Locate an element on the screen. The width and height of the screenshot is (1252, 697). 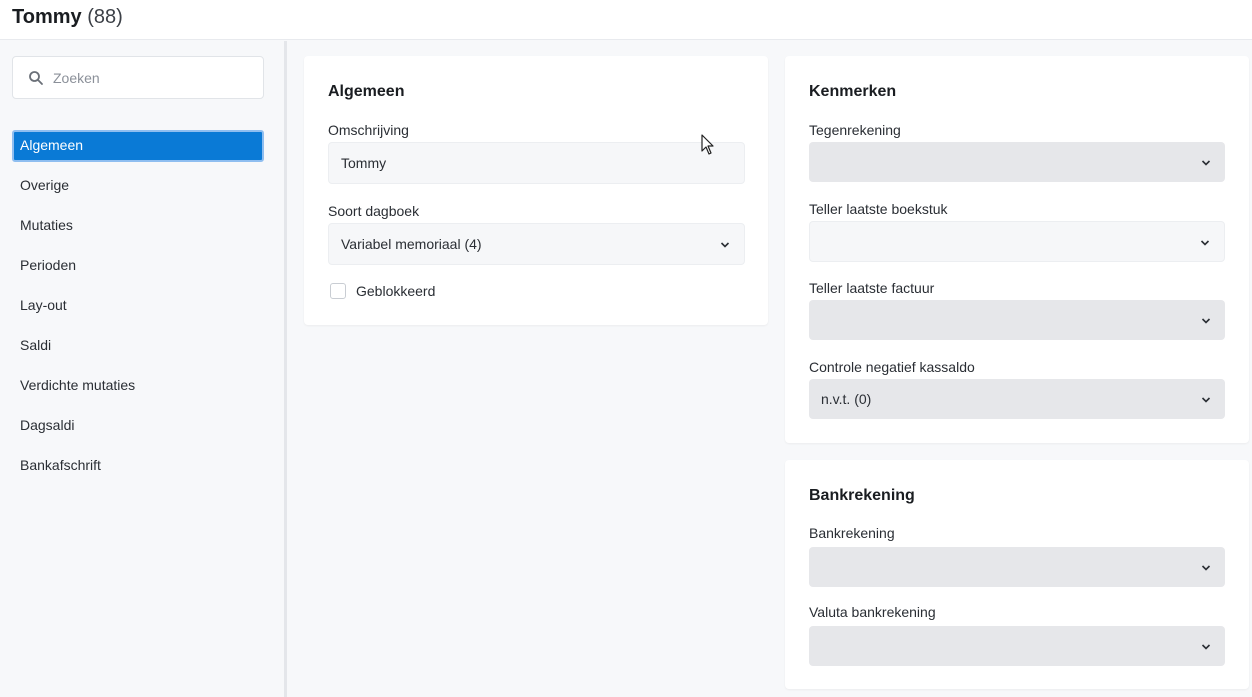
sidebar-item-overige: Overige is located at coordinates (138, 186).